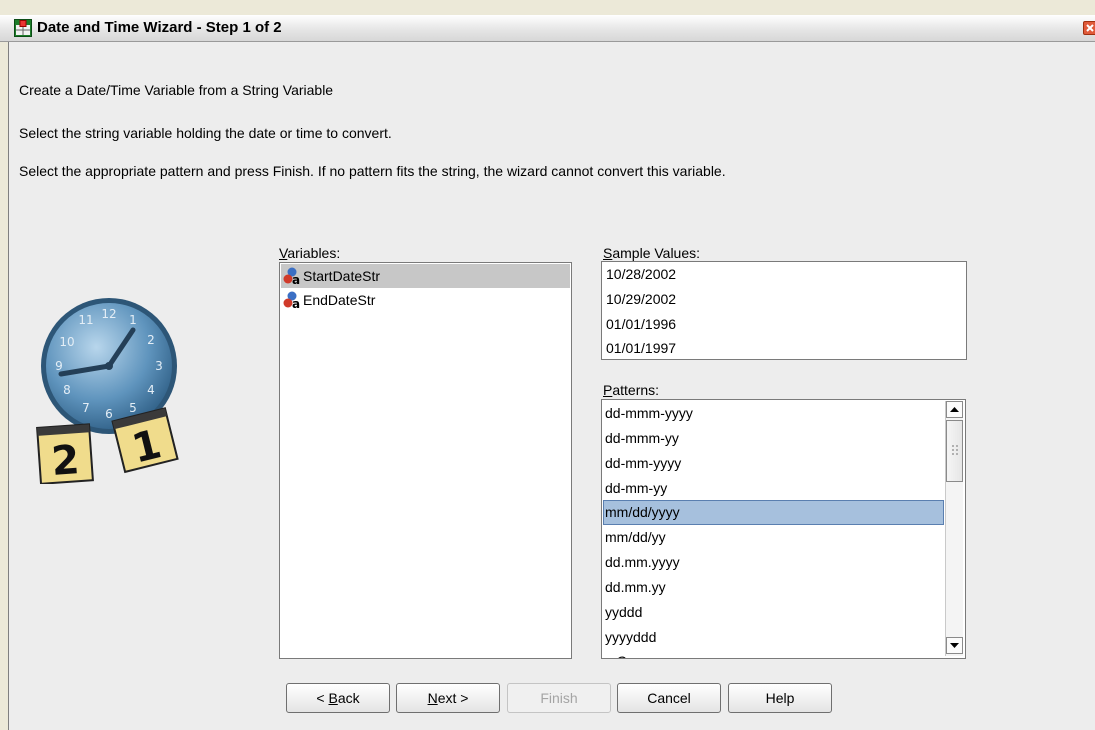 This screenshot has width=1095, height=730. I want to click on cancel-button: Cancel, so click(669, 698).